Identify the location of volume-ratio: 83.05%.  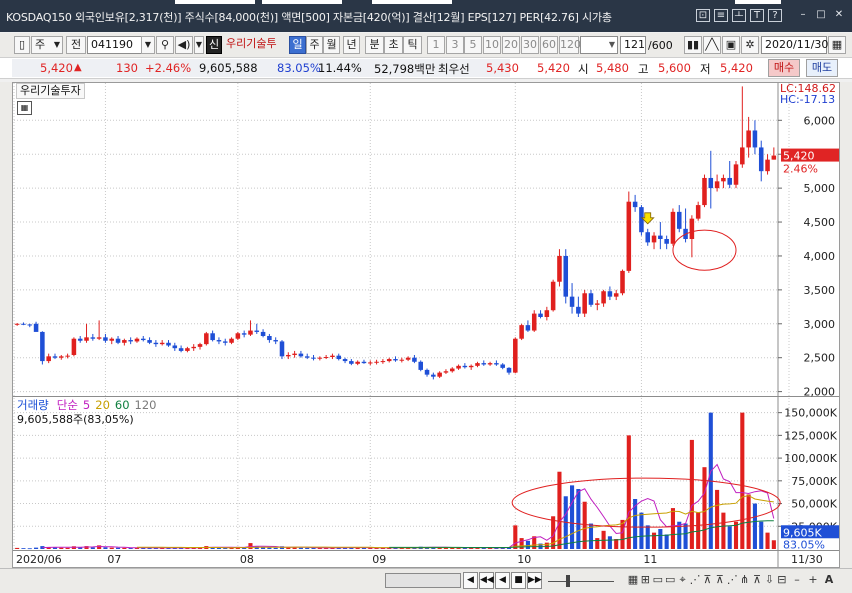
(299, 68).